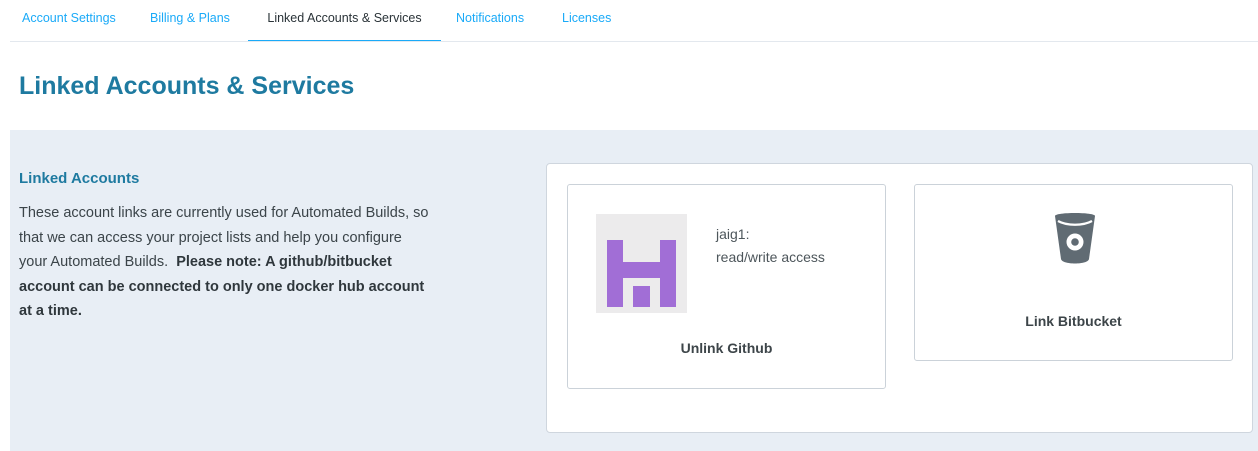  Describe the element at coordinates (770, 257) in the screenshot. I see `github-access-level: read/write access` at that location.